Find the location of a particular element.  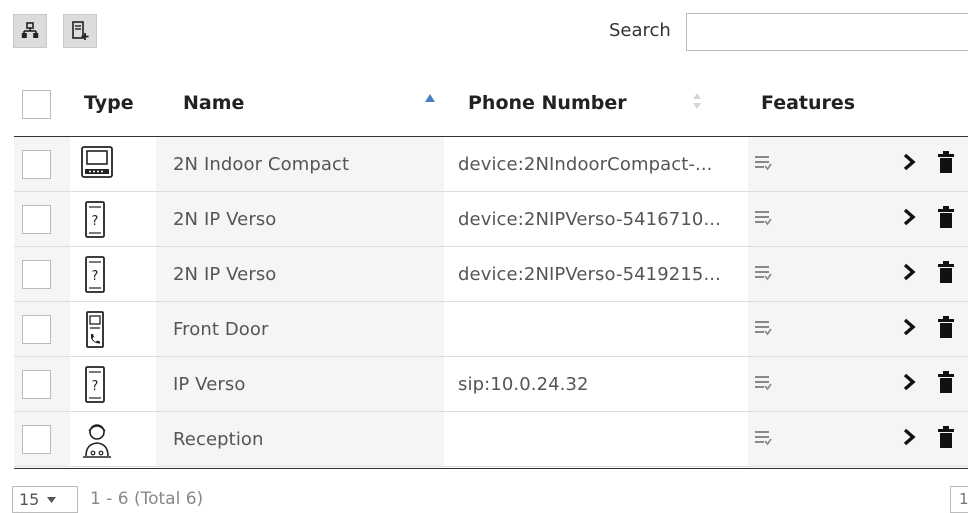

table-bottom-divider is located at coordinates (491, 468).